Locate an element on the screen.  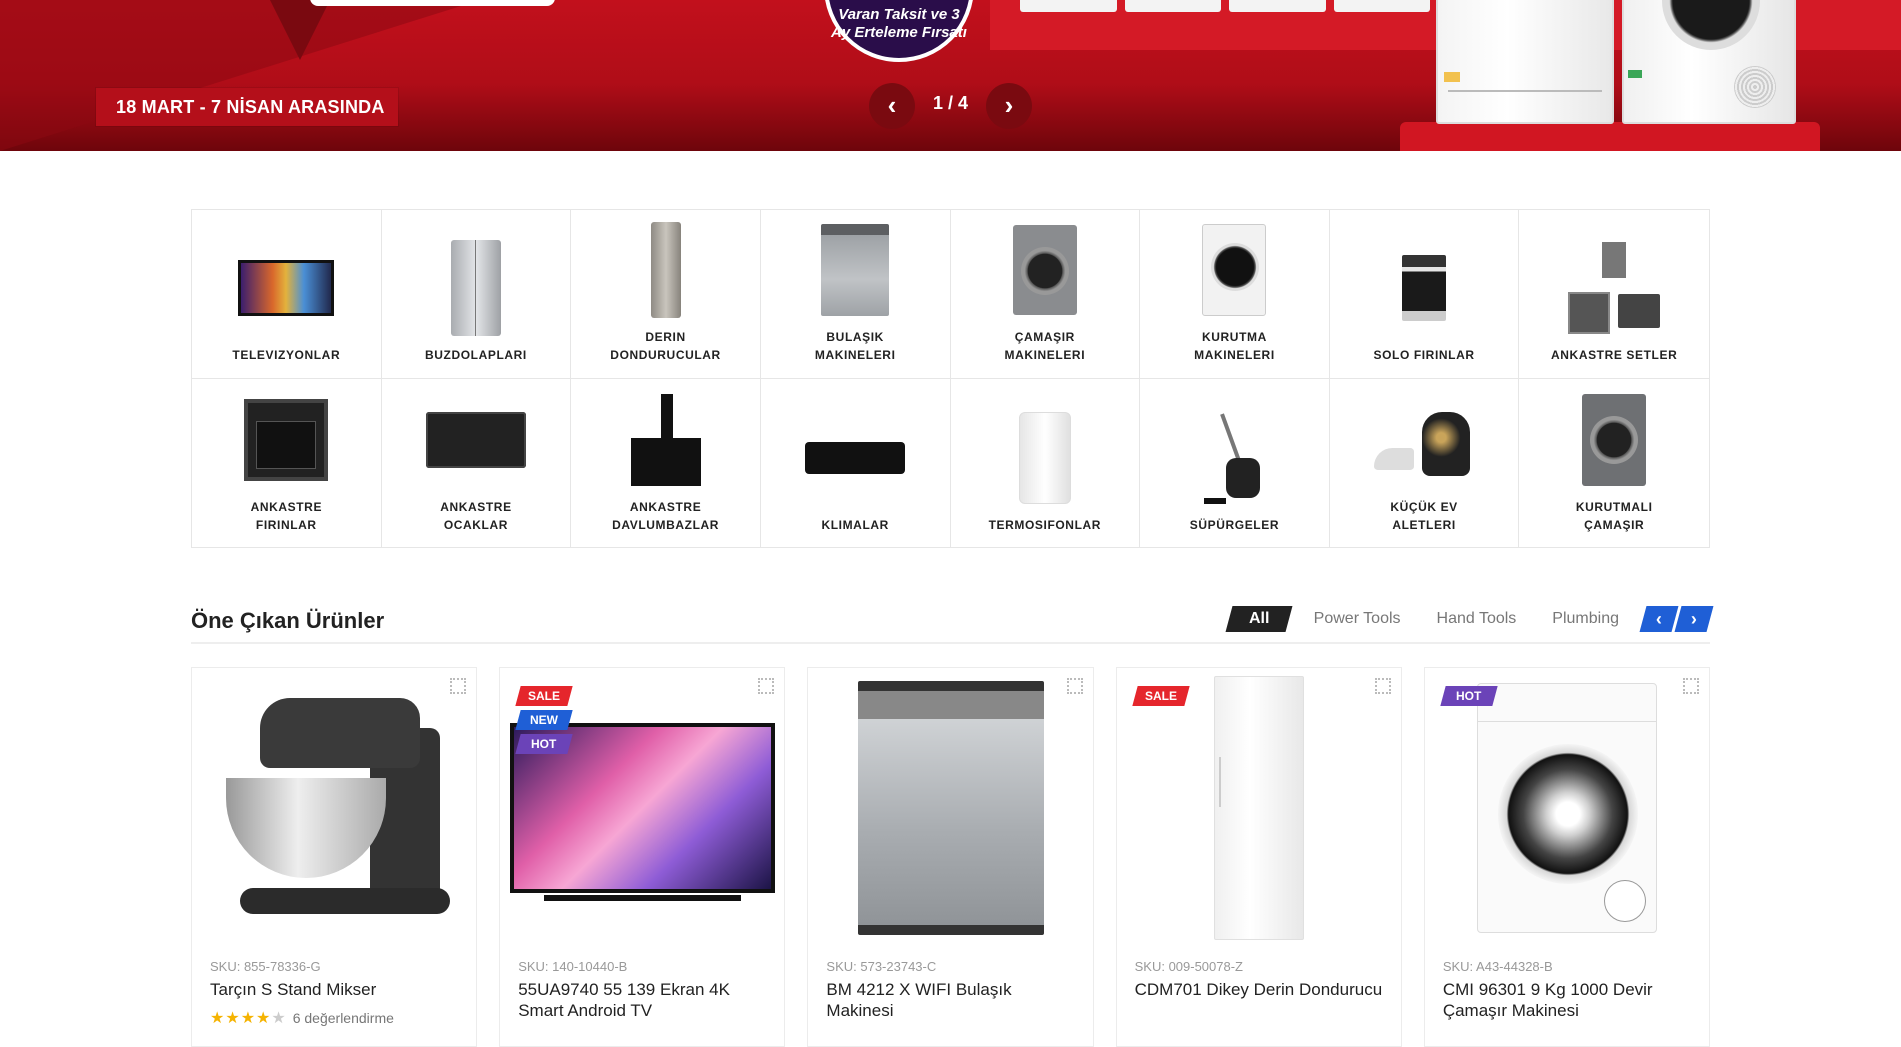
product-name: Tarçın S Stand Mikser is located at coordinates (335, 989).